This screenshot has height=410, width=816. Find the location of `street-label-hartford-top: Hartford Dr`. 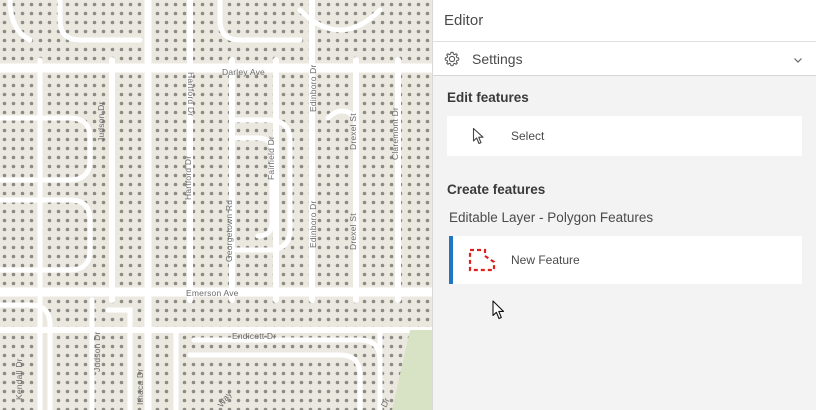

street-label-hartford-top: Hartford Dr is located at coordinates (191, 94).